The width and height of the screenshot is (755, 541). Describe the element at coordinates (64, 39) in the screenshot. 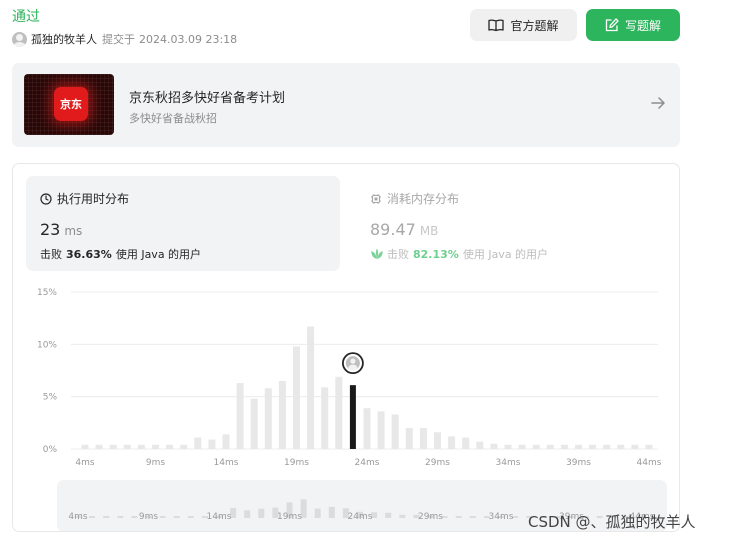

I see `username-link: 孤独的牧羊人` at that location.